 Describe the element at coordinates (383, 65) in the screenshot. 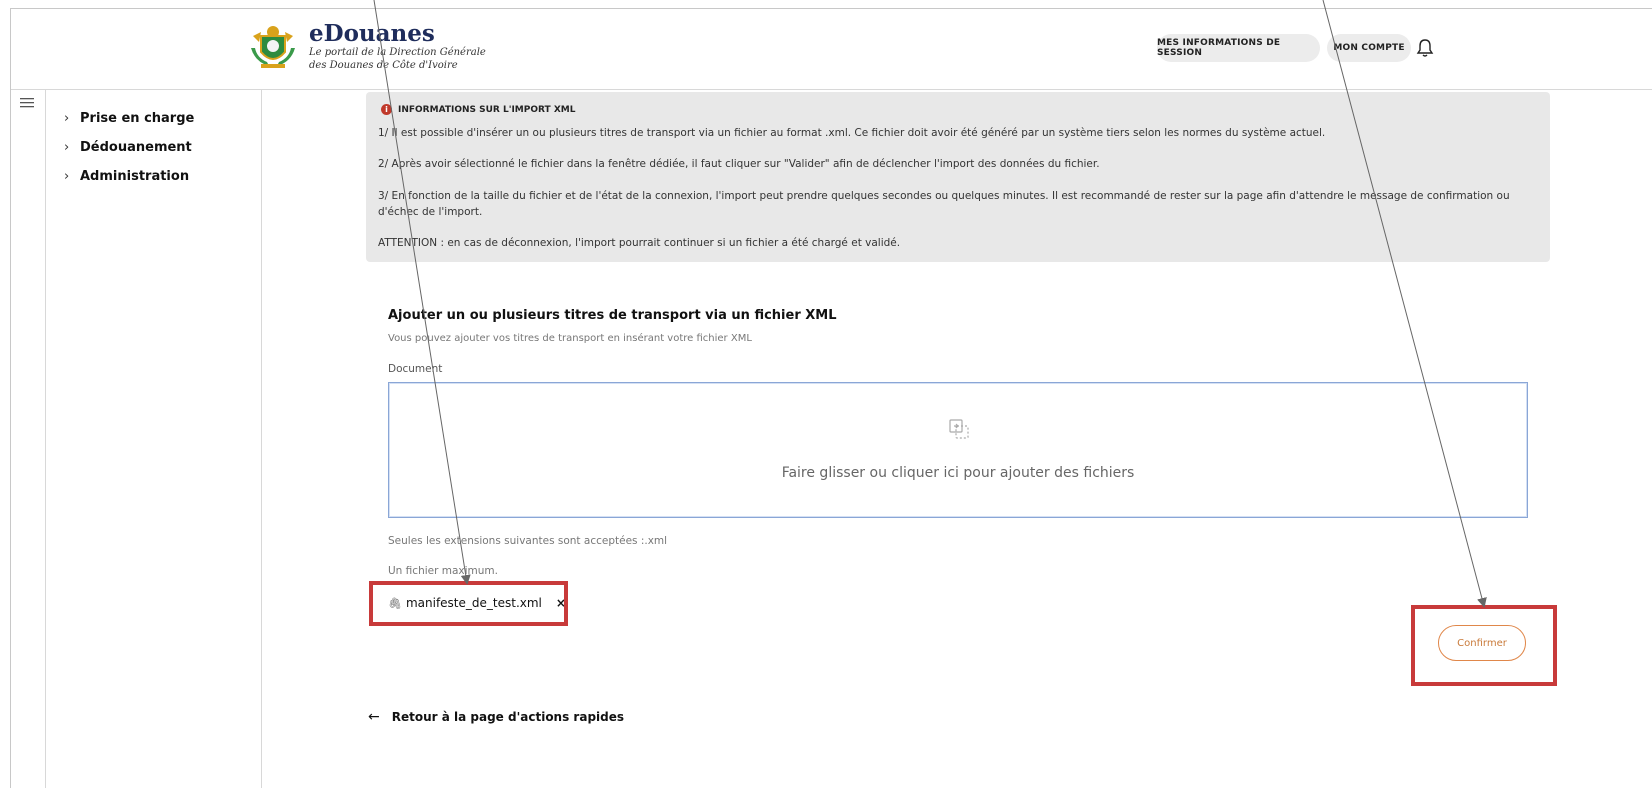

I see `brand-subtitle-line2: des Douanes de Côte d'Ivoire` at that location.